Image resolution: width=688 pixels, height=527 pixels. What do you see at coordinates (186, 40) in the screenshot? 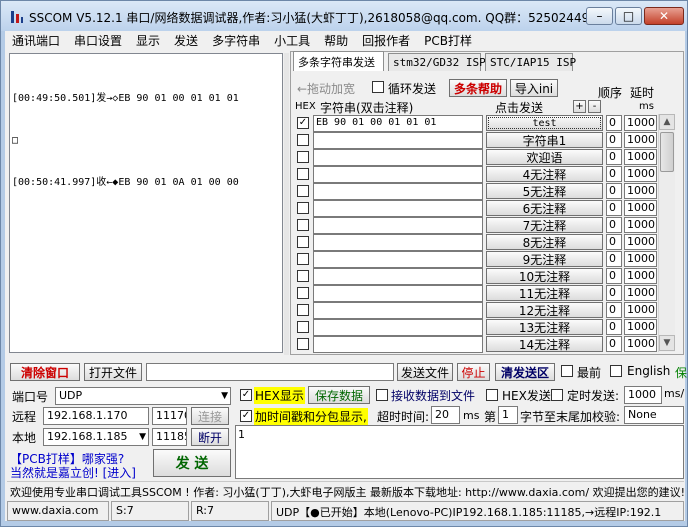
I see `menu-item-send: 发送` at bounding box center [186, 40].